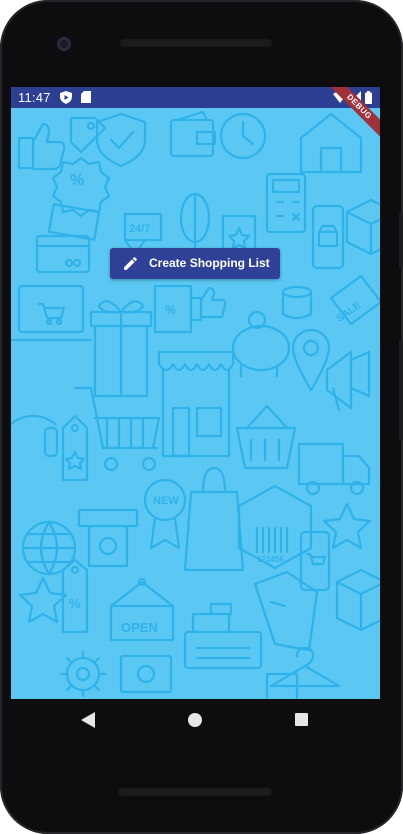 This screenshot has width=403, height=834. I want to click on sd-card-icon, so click(86, 97).